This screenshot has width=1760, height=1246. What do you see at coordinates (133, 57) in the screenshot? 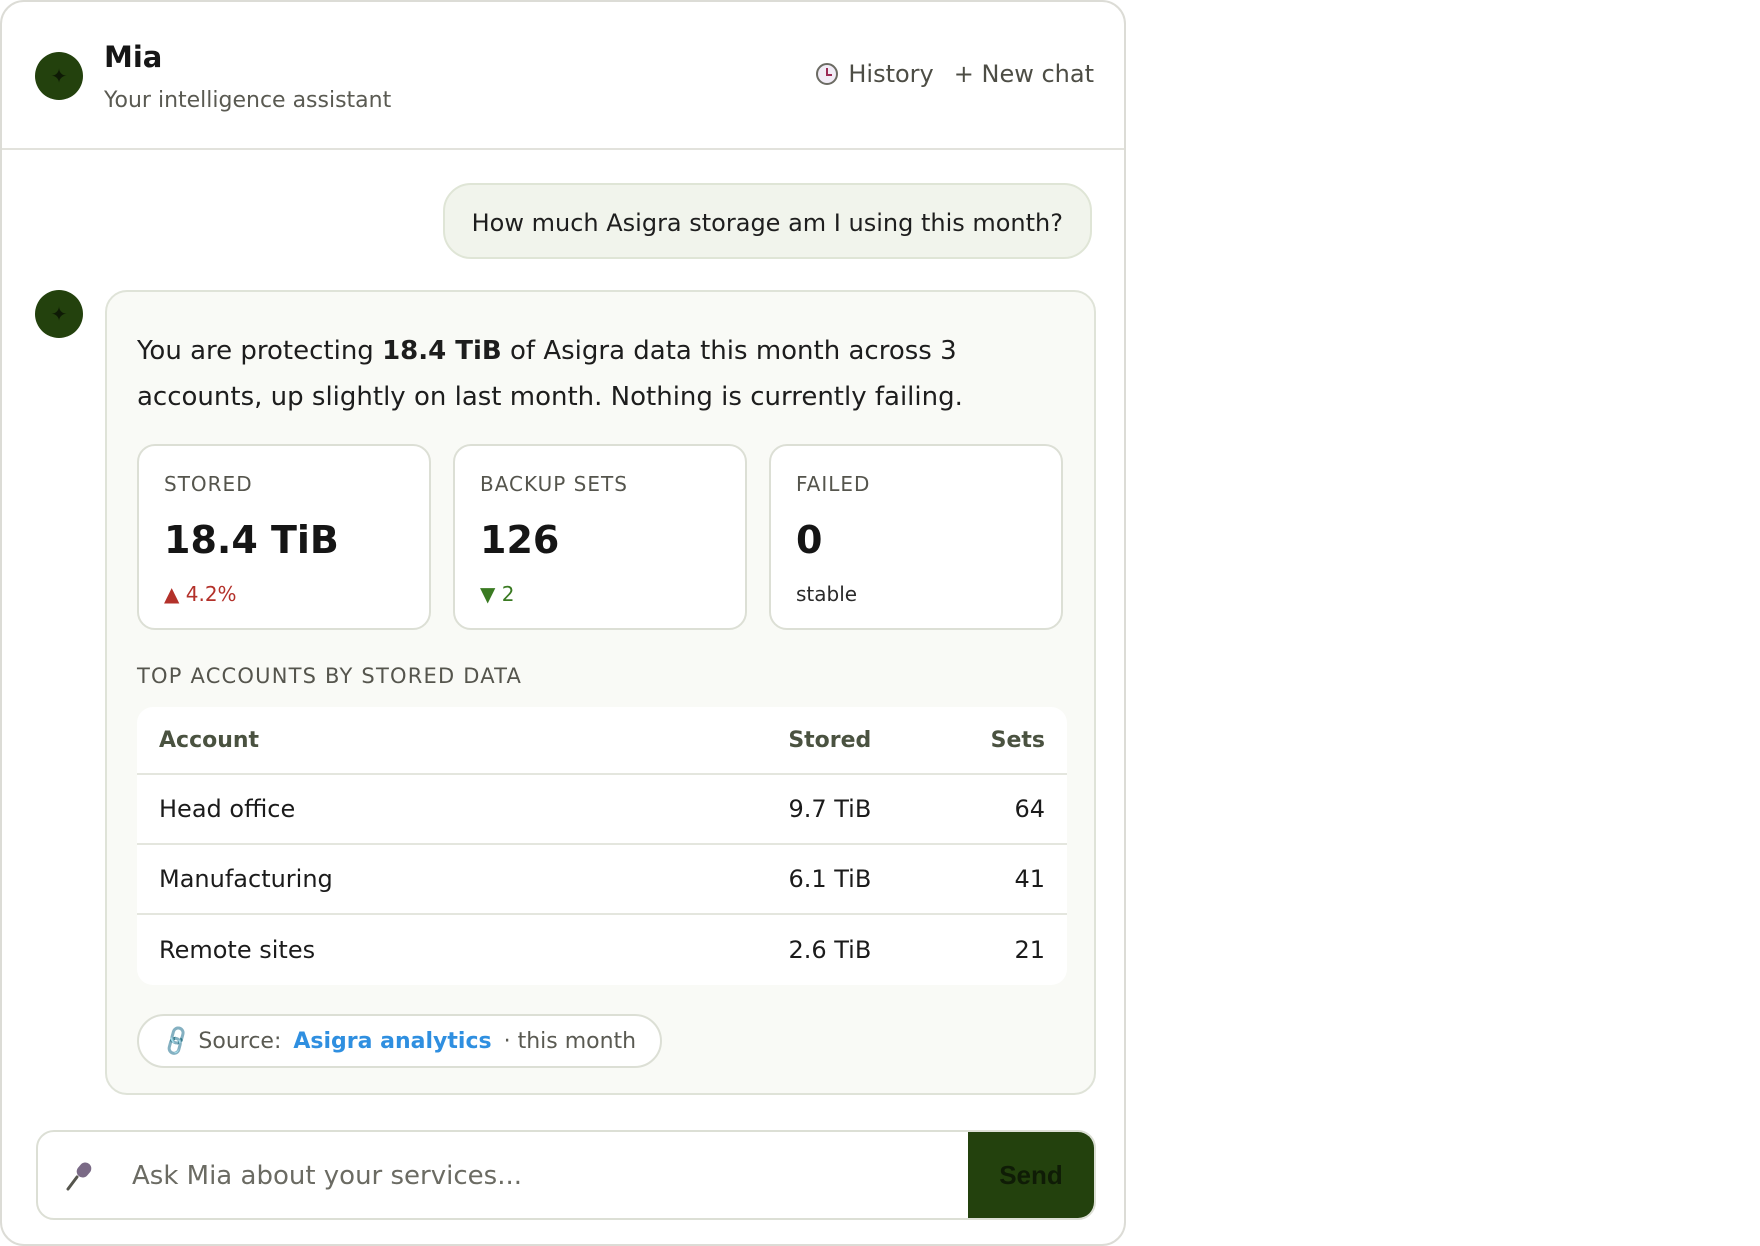
I see `assistant-name: Mia` at bounding box center [133, 57].